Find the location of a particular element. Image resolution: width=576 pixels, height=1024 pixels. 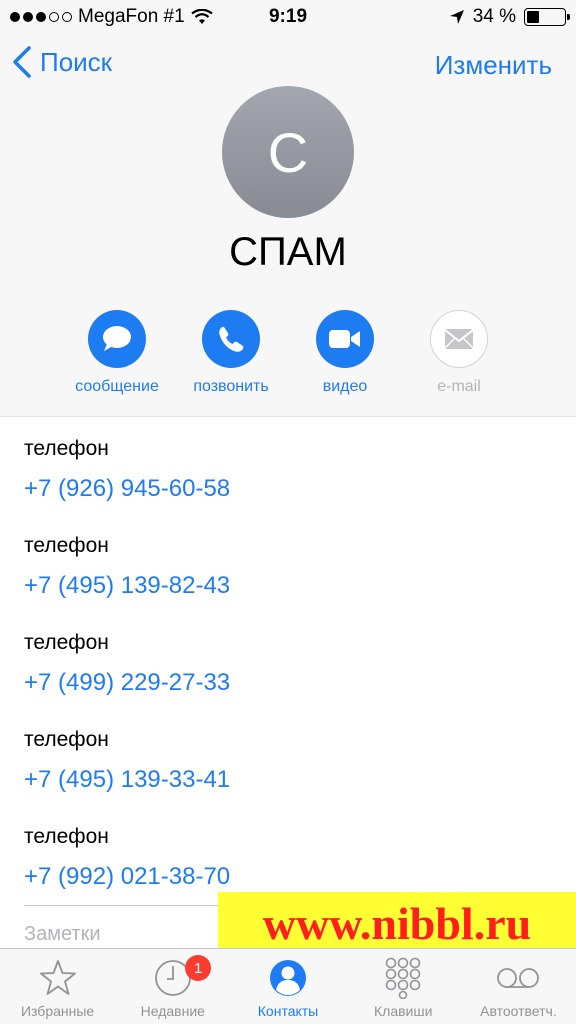

tab-voicemail: Автоответч. is located at coordinates (518, 986).